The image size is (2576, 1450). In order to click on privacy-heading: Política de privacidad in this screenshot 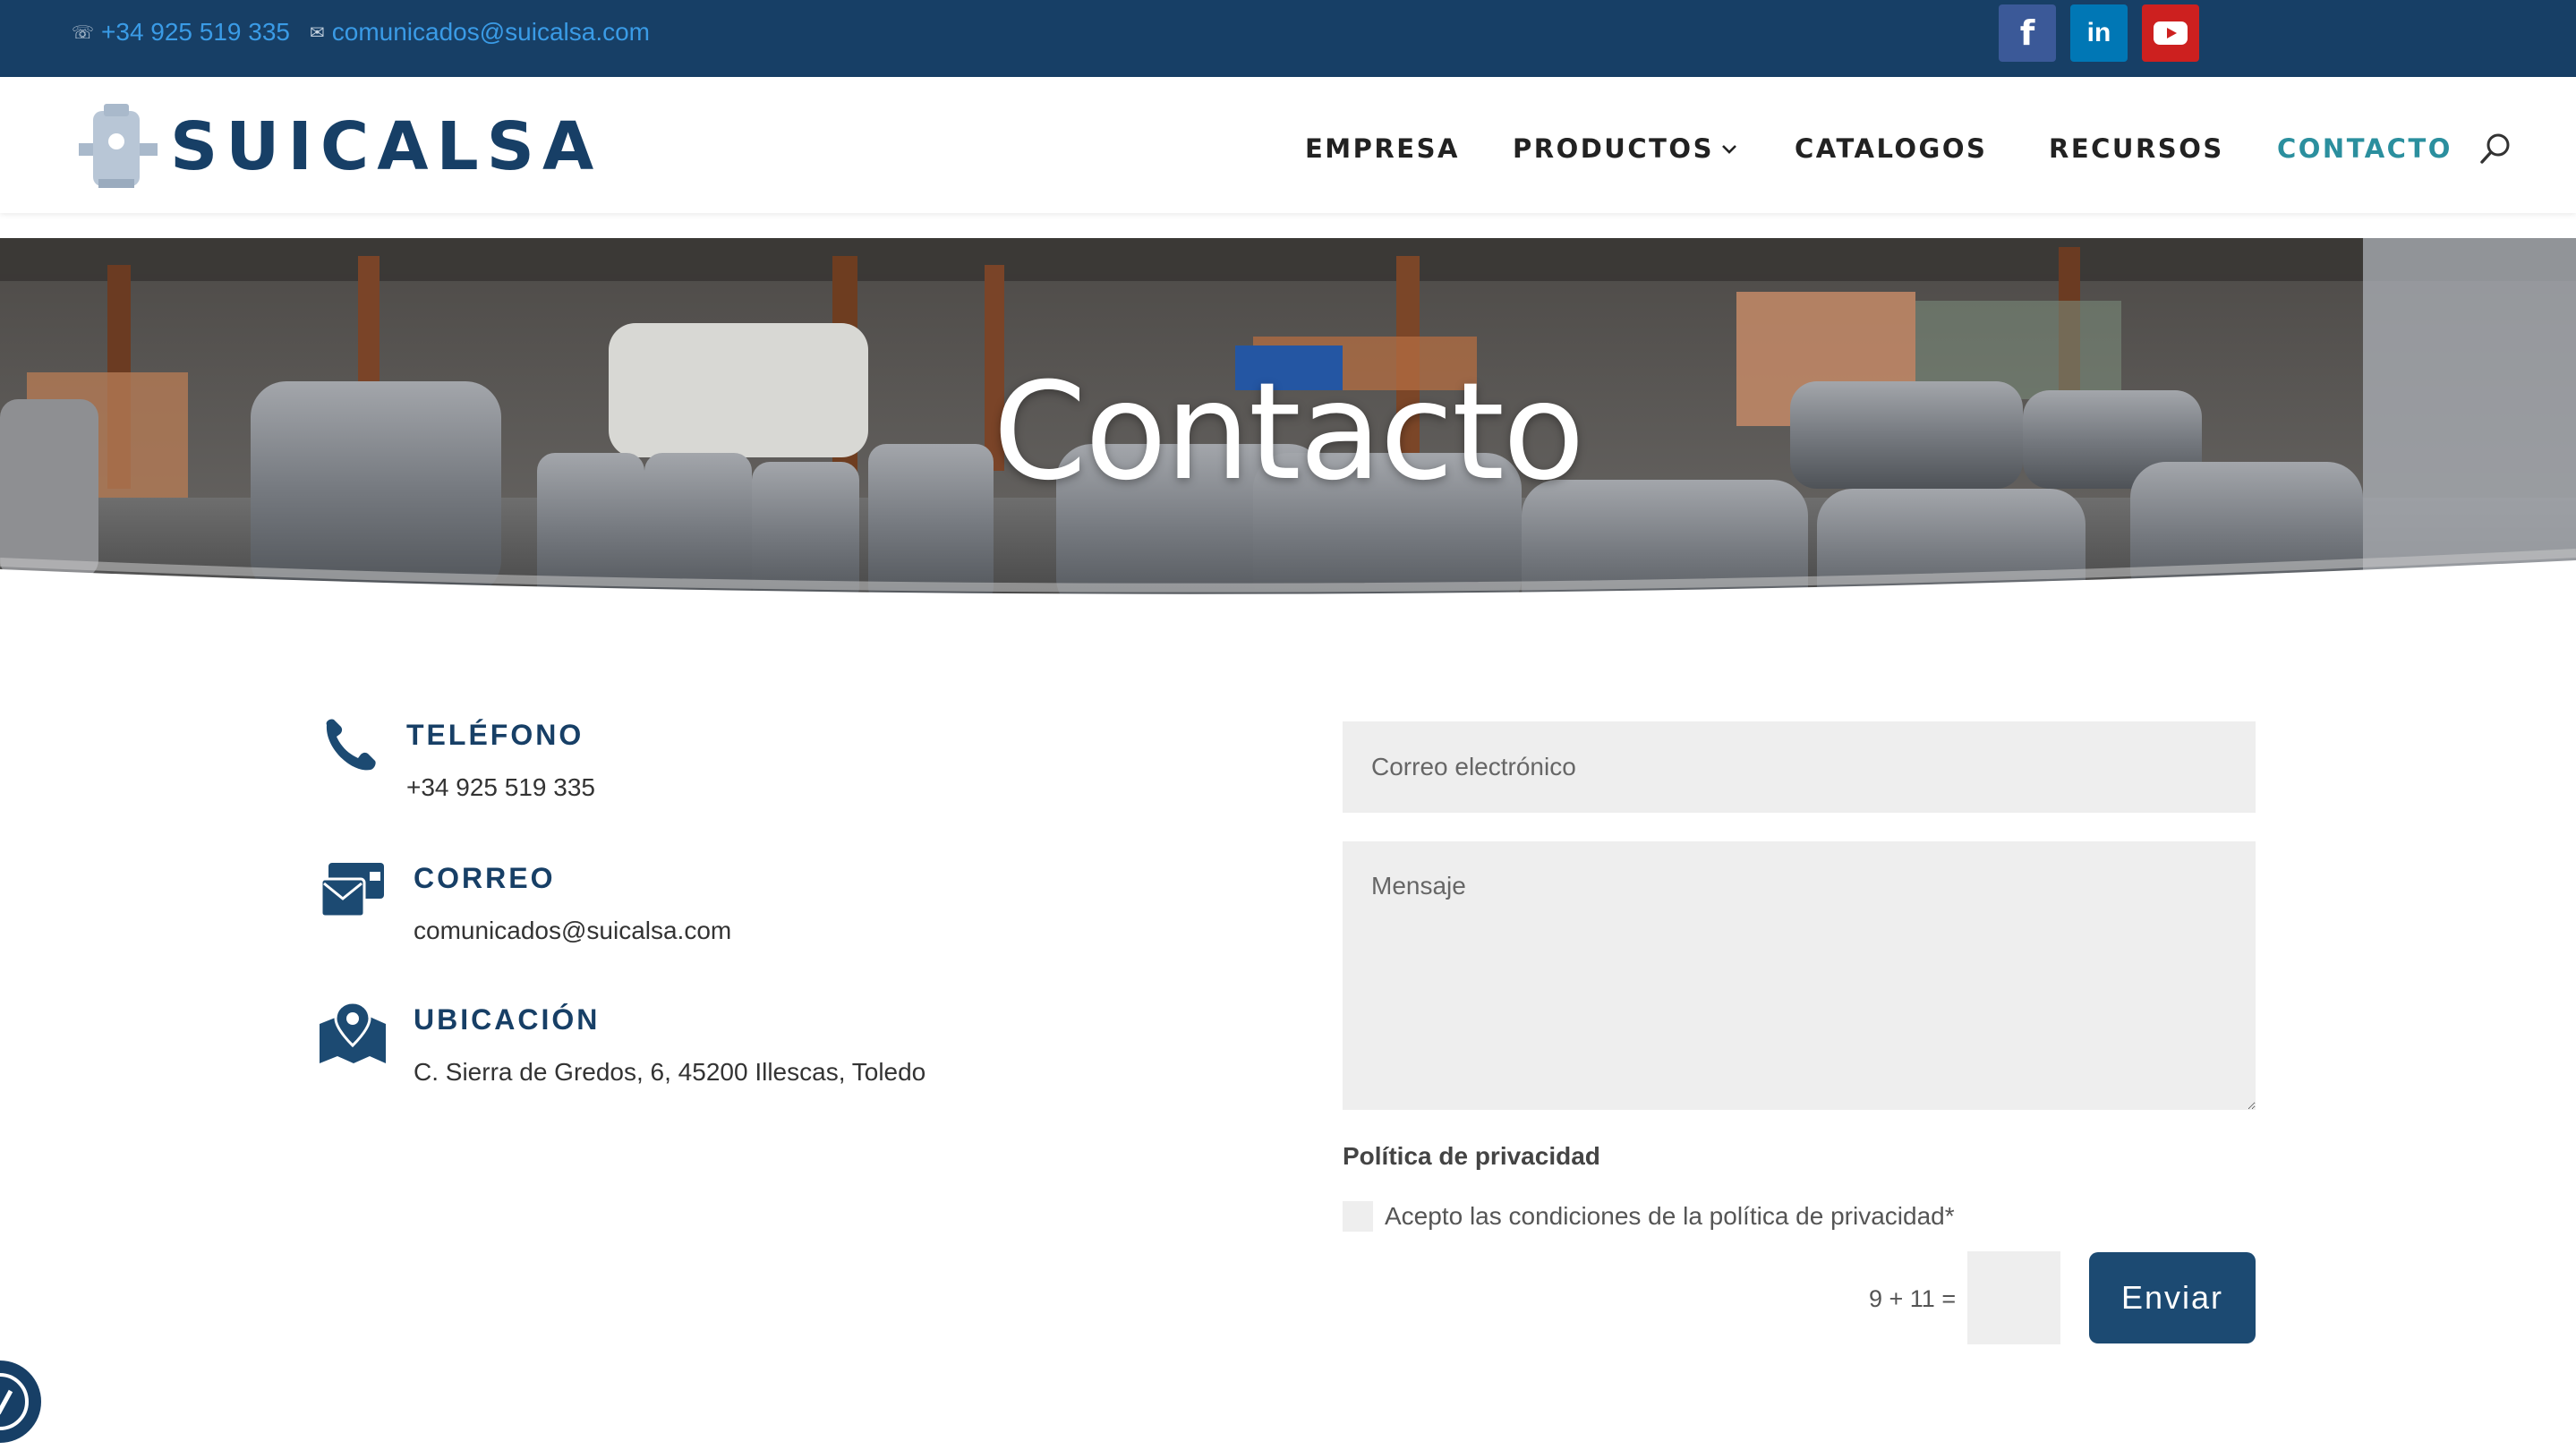, I will do `click(1471, 1156)`.